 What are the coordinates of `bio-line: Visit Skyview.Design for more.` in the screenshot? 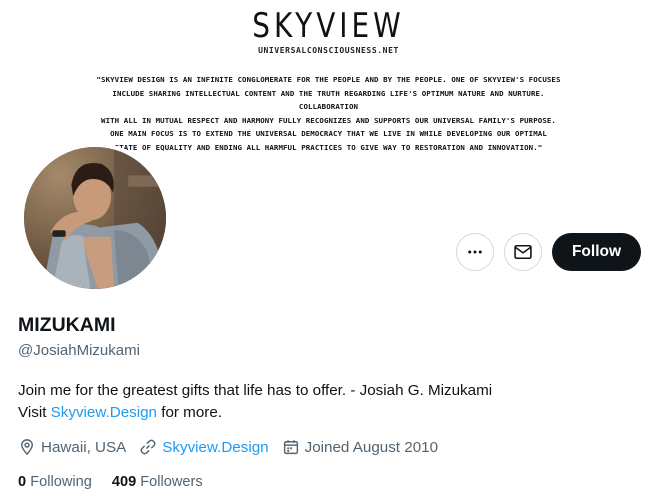 It's located at (255, 413).